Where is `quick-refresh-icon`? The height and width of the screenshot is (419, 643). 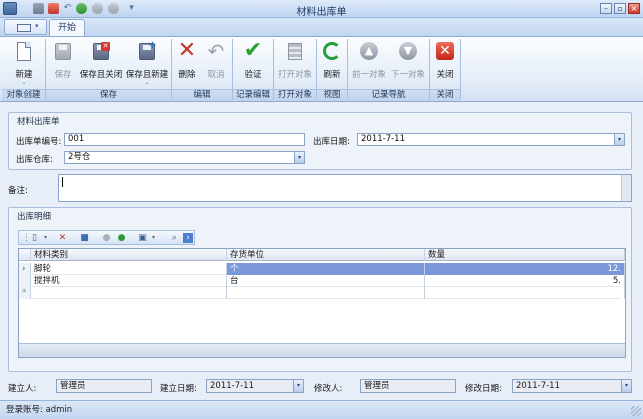 quick-refresh-icon is located at coordinates (81, 8).